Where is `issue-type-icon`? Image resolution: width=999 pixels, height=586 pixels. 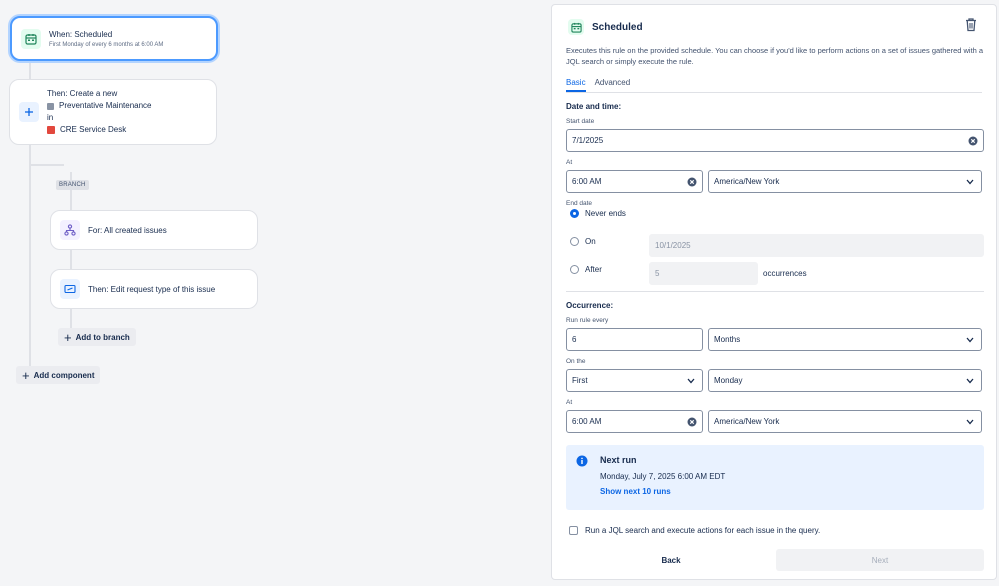 issue-type-icon is located at coordinates (50, 106).